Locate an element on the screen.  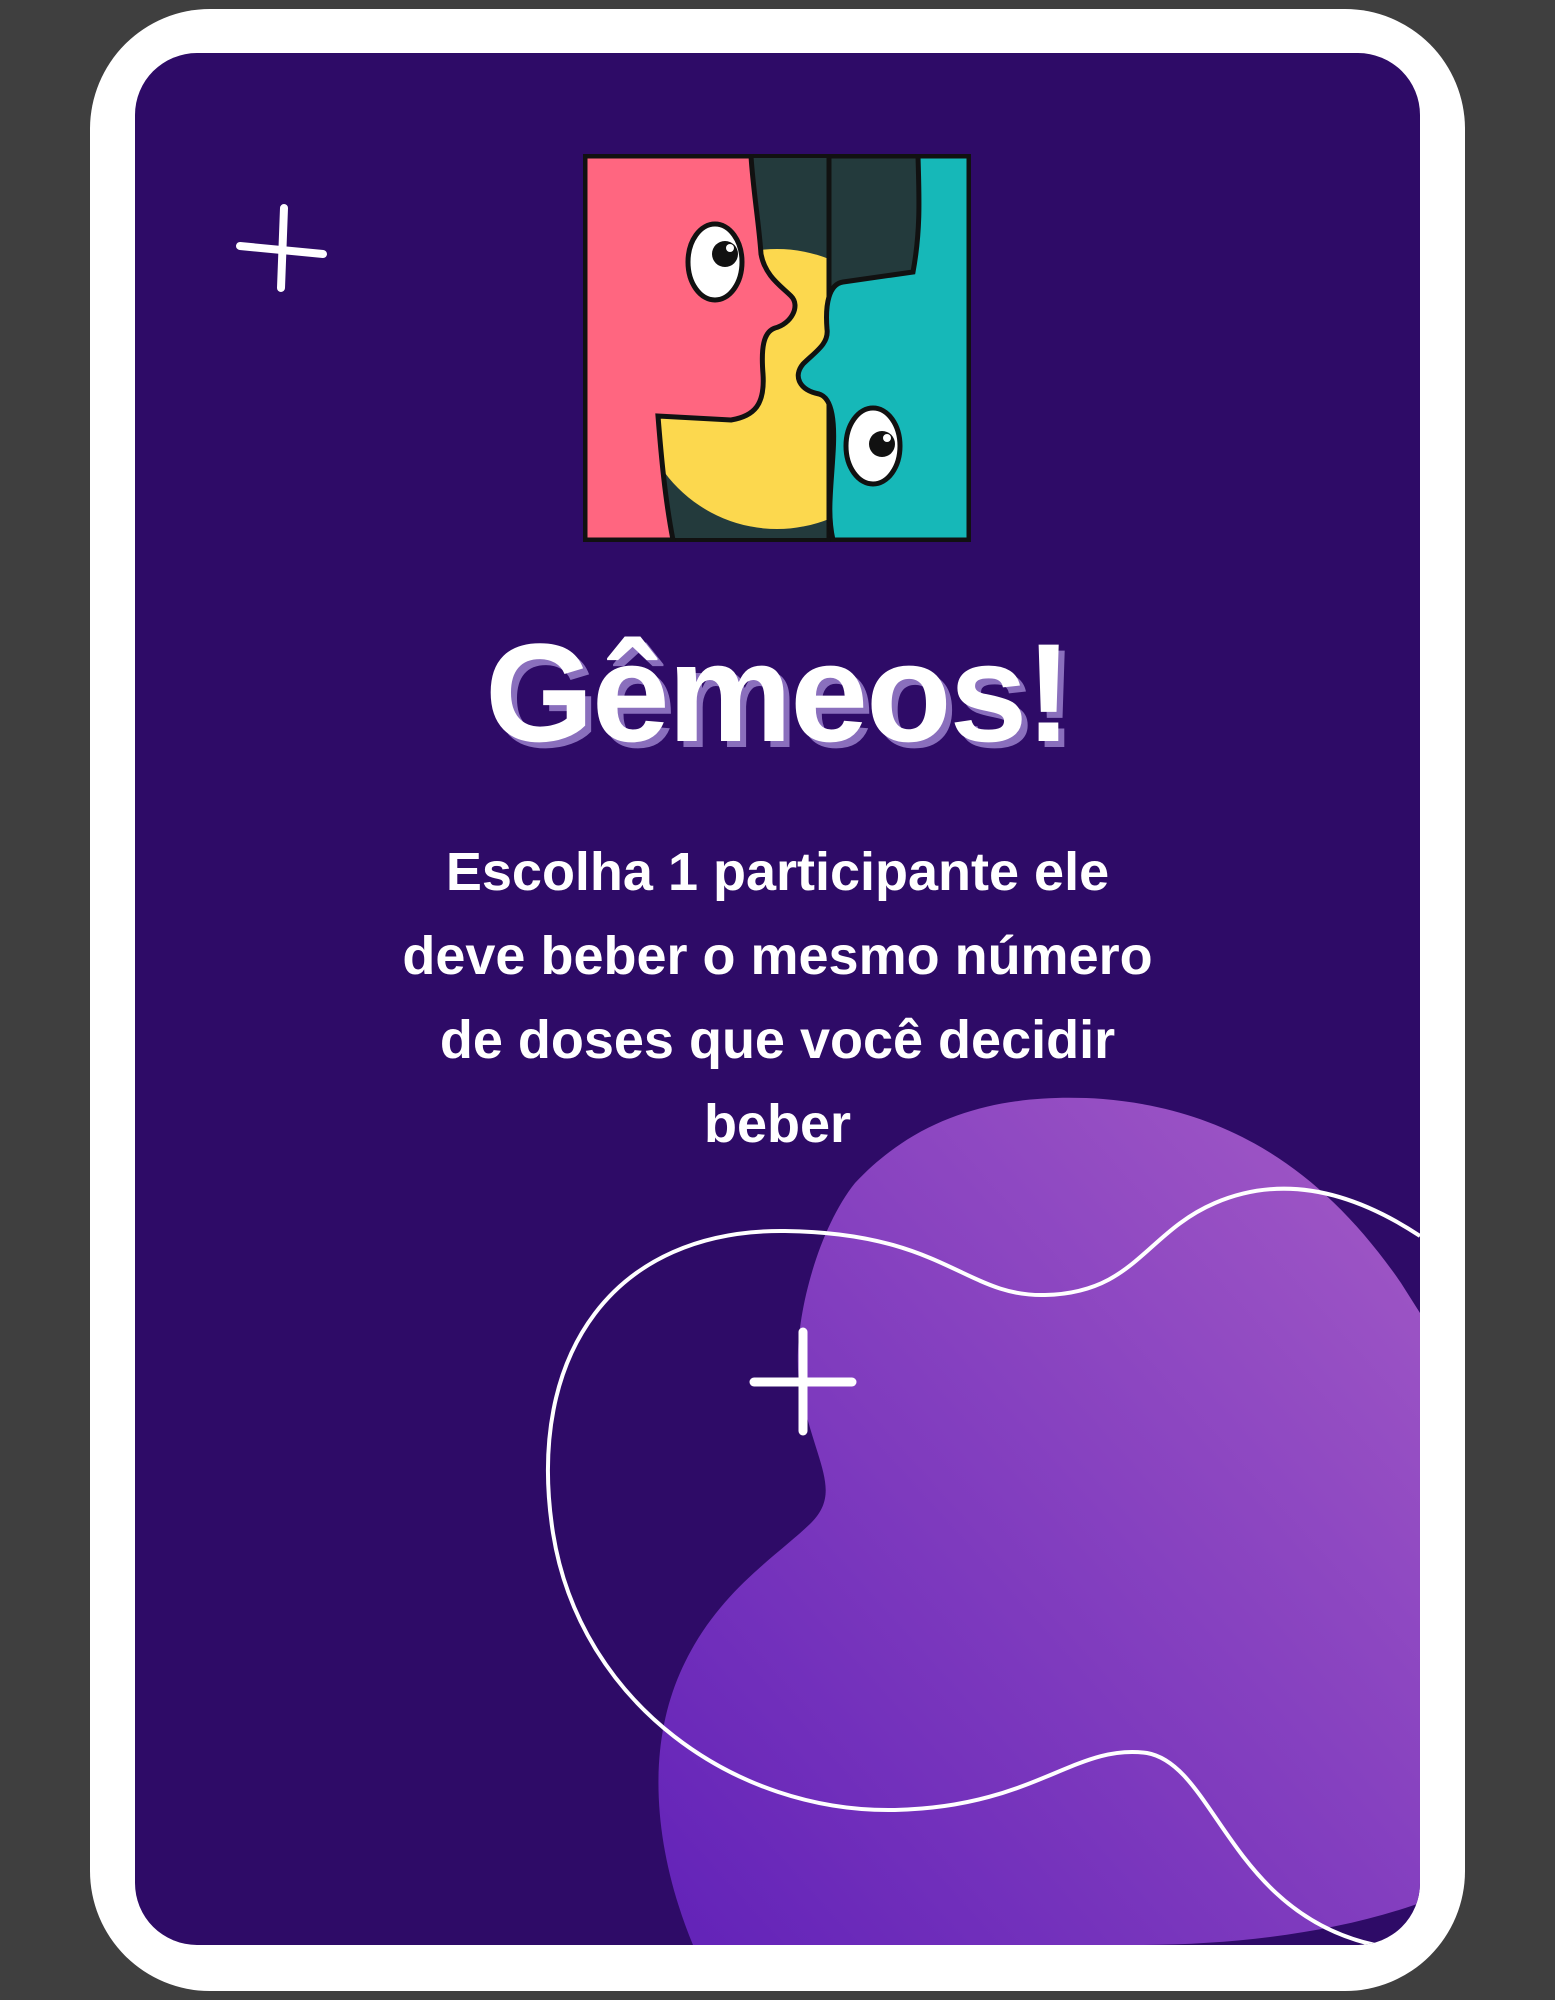
twin-faces-icon is located at coordinates (777, 348).